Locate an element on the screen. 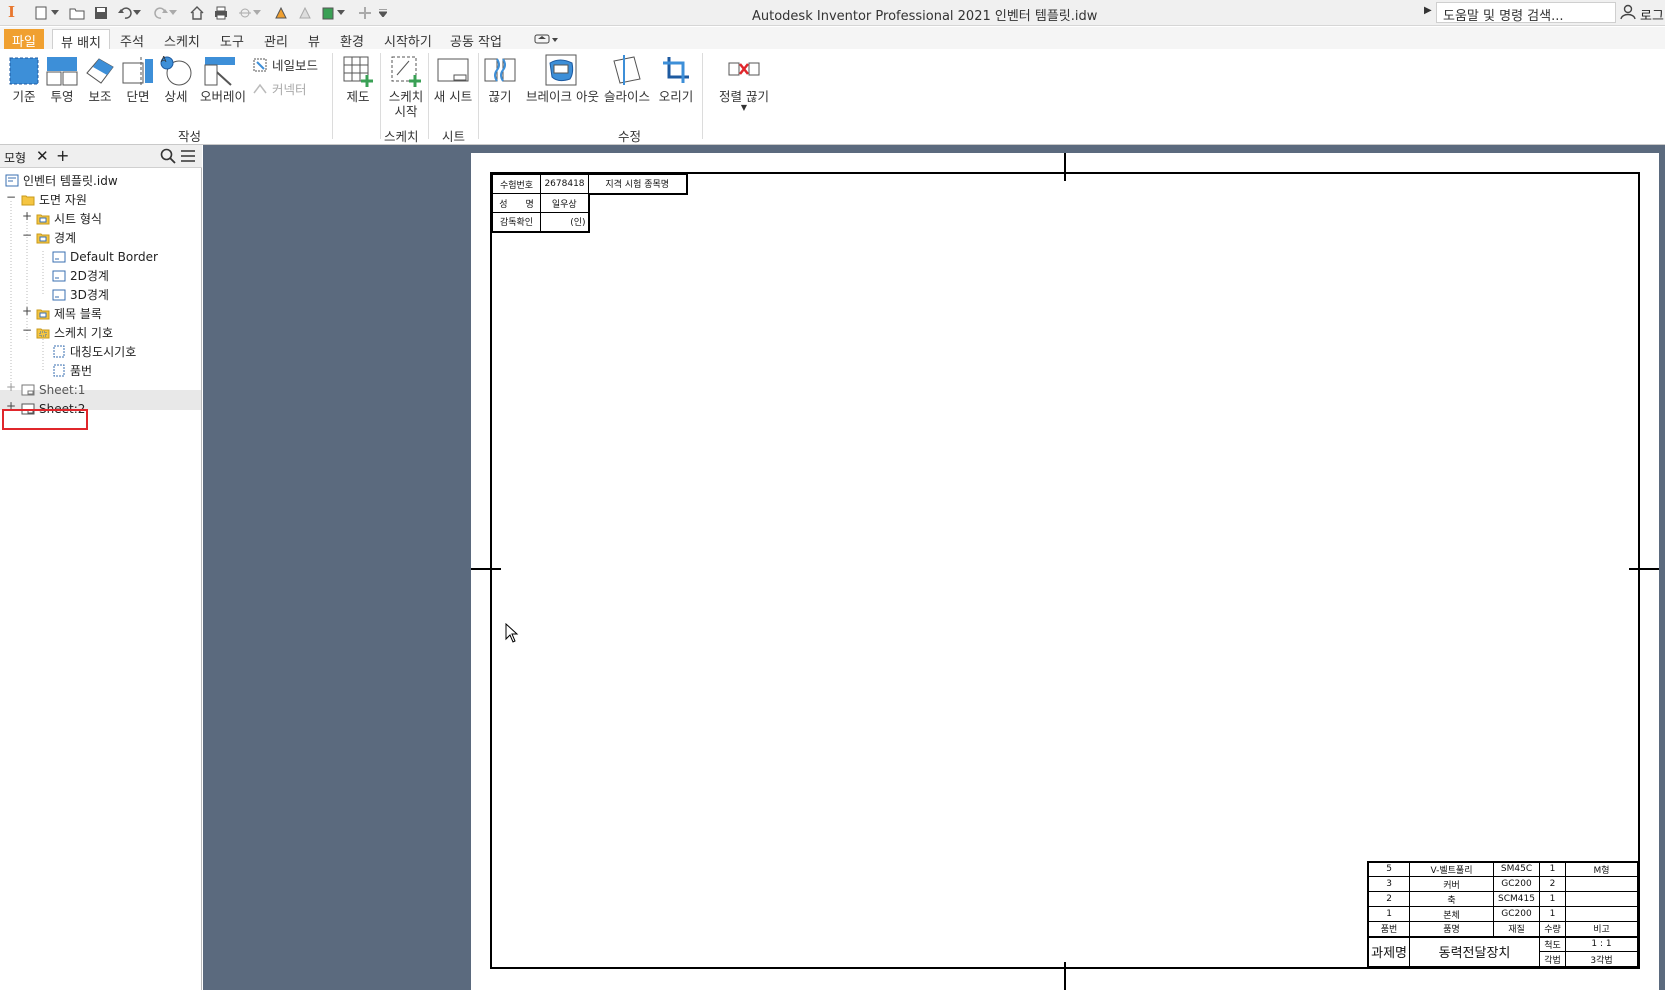 Image resolution: width=1665 pixels, height=990 pixels. scale-label: 척도 is located at coordinates (1552, 943).